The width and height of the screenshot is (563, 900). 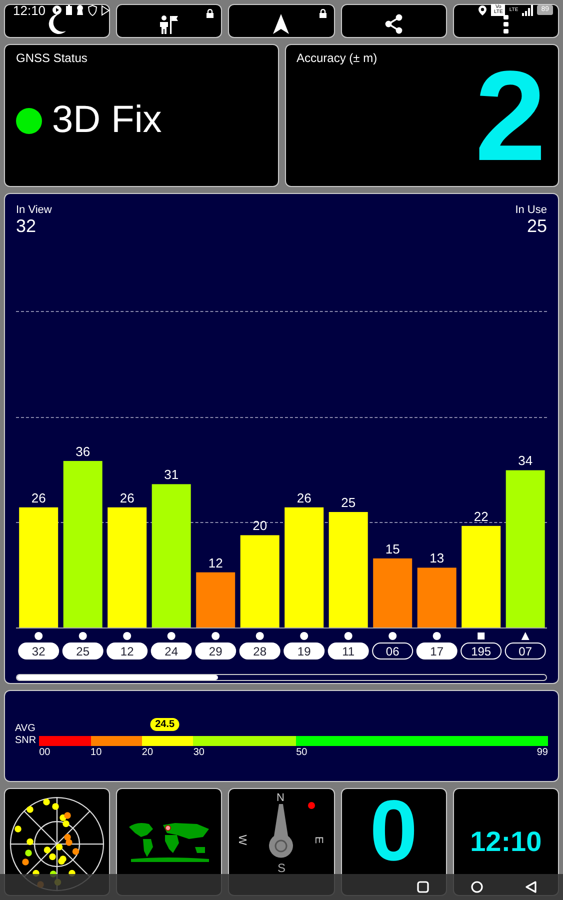 I want to click on compass-north-label: N, so click(x=280, y=798).